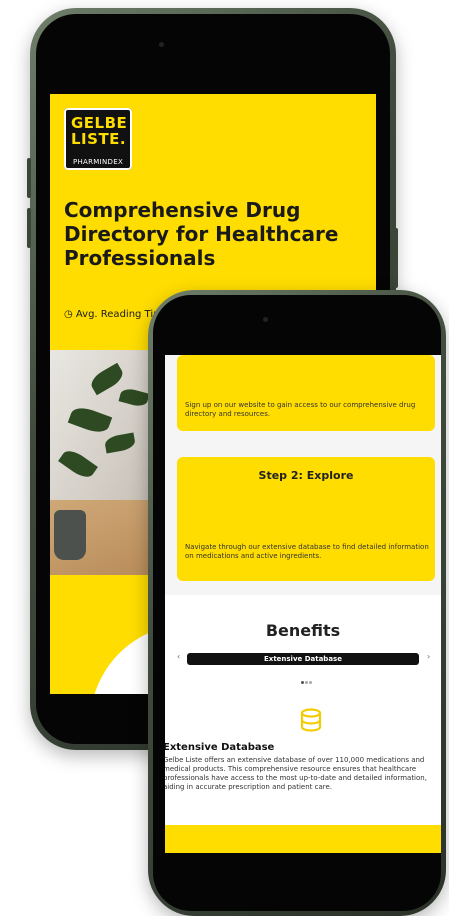 This screenshot has width=449, height=916. I want to click on step2-title: Step 2: Explore, so click(306, 475).